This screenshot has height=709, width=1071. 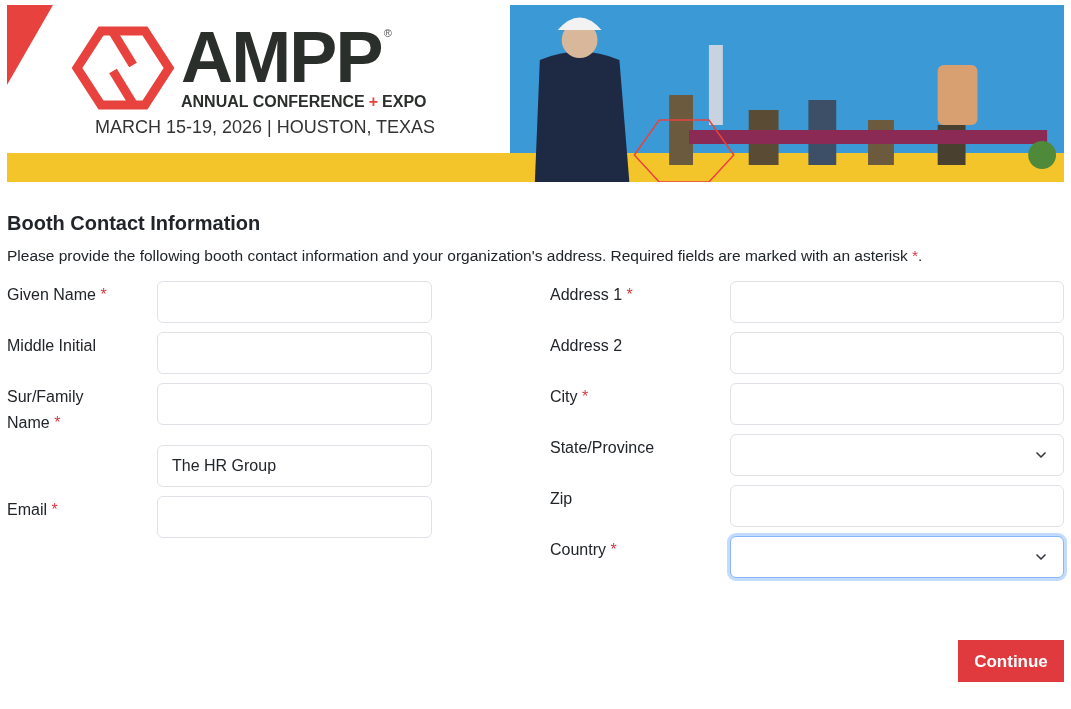 What do you see at coordinates (897, 557) in the screenshot?
I see `dropdown-field` at bounding box center [897, 557].